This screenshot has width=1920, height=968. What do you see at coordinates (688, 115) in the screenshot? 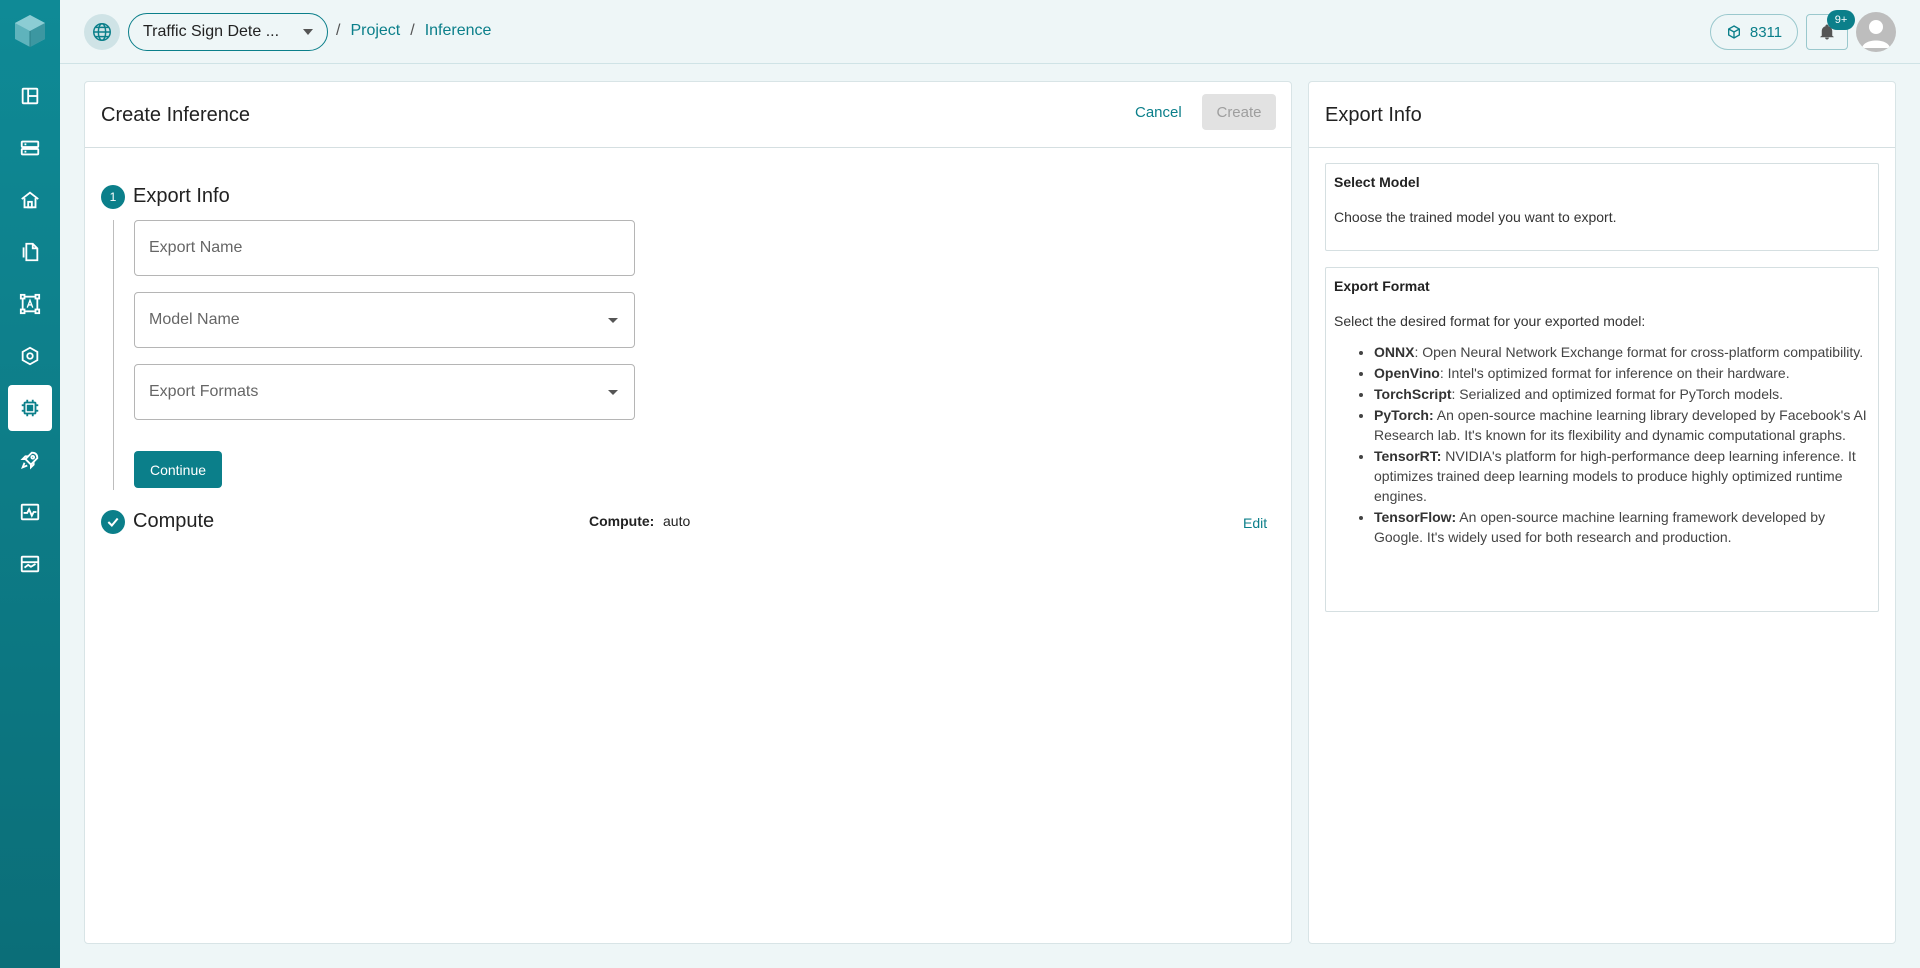
I see `panel-header: Create Inference Cancel Create` at bounding box center [688, 115].